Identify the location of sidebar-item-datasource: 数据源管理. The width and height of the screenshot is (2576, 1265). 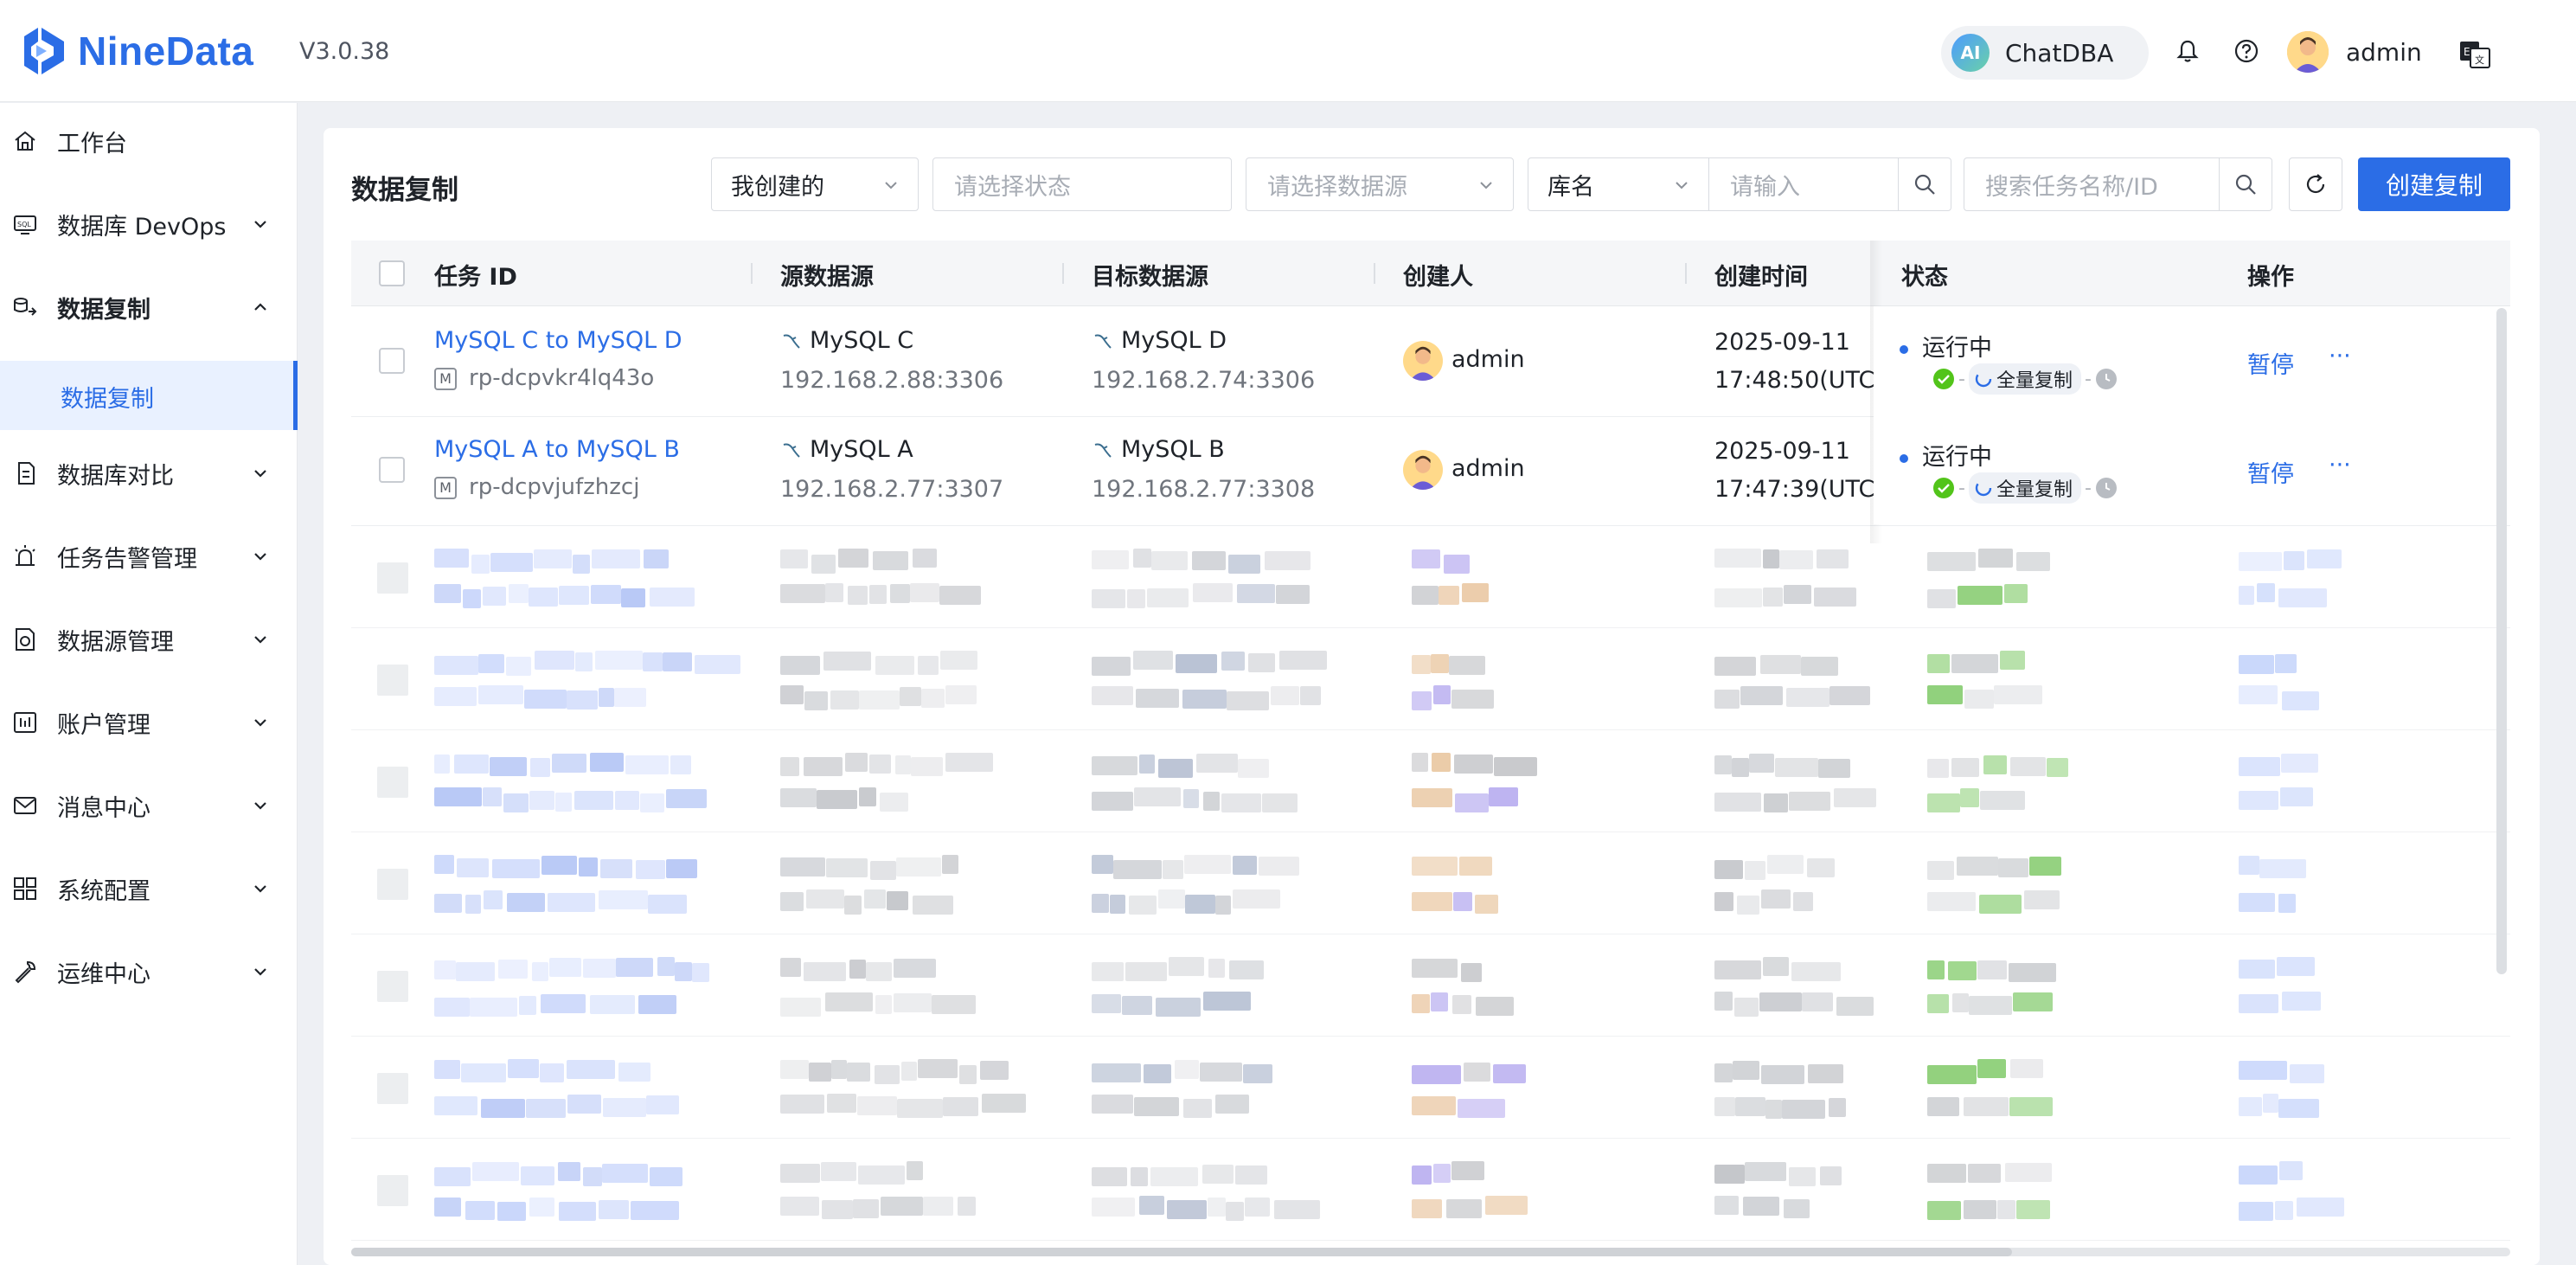
(149, 639).